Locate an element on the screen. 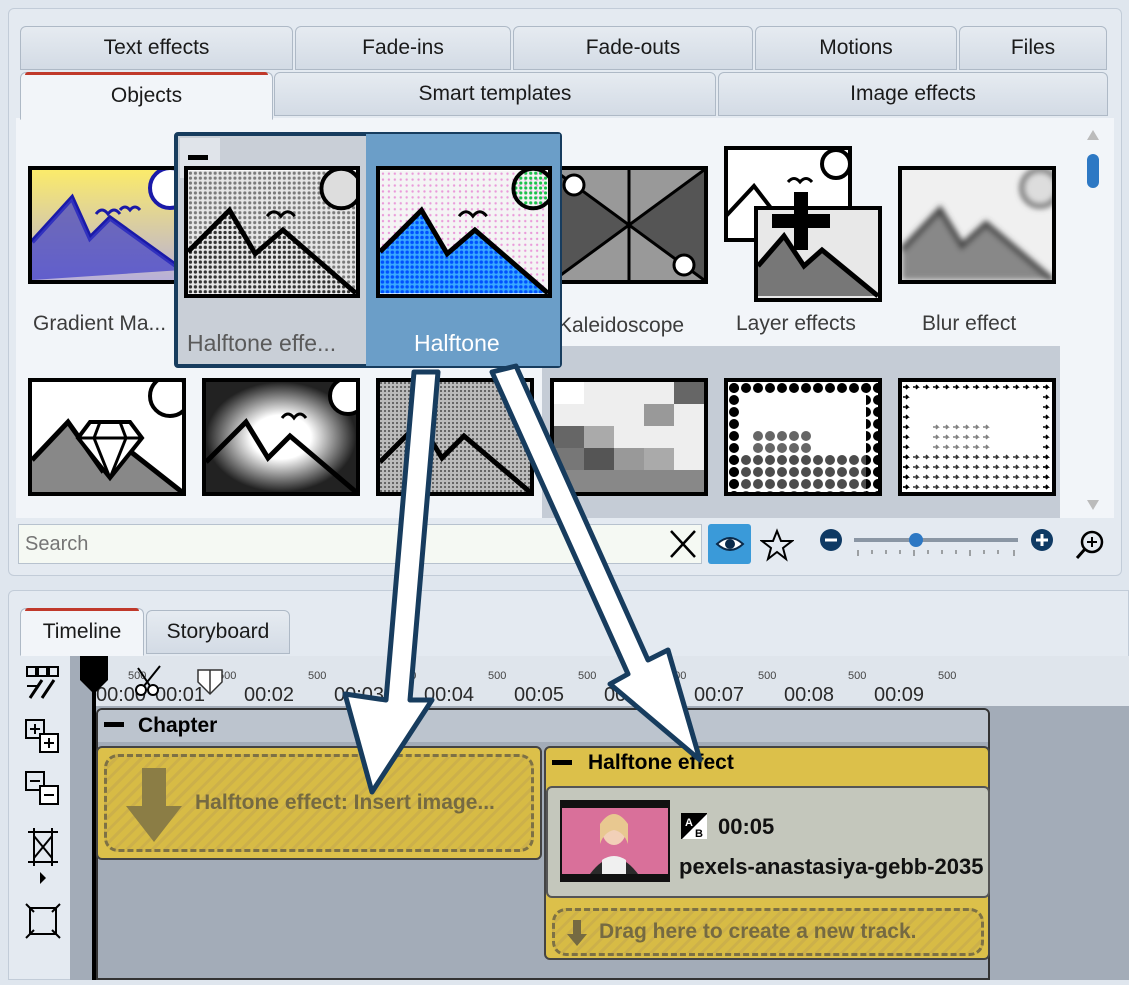  chapter-title: Chapter is located at coordinates (178, 725).